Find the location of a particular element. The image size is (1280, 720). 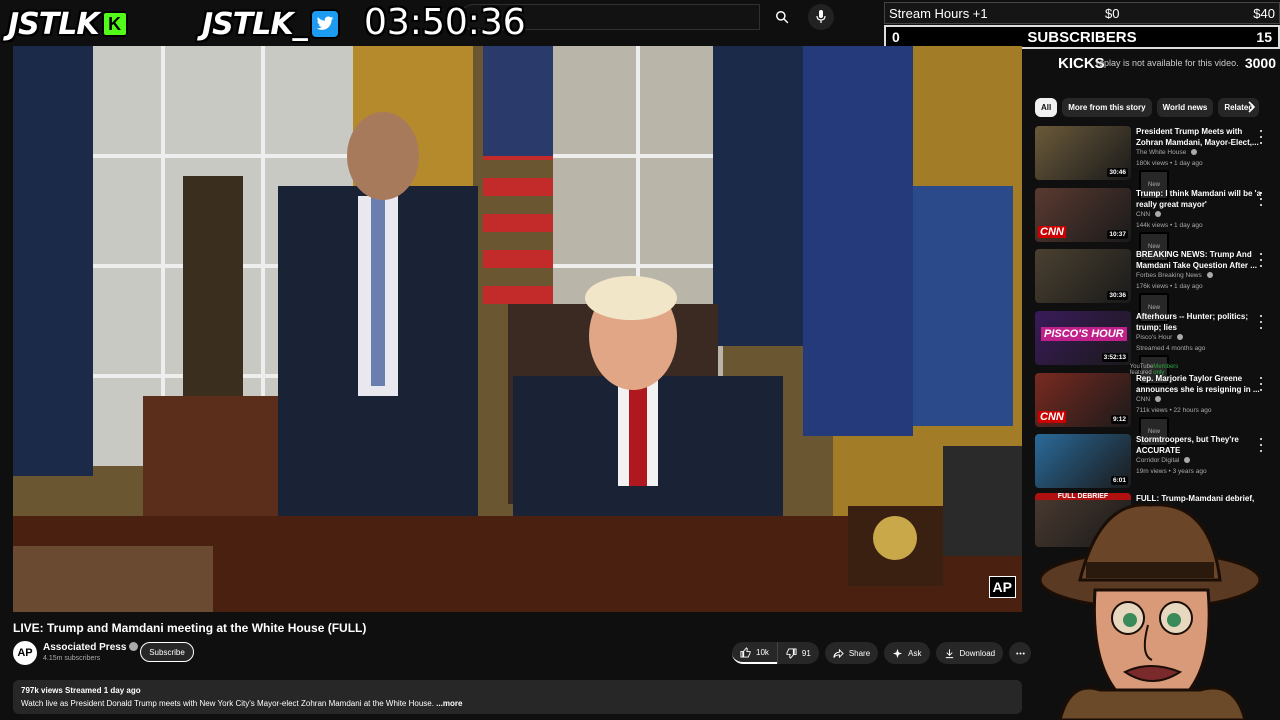

stream-hours-label: Stream Hours +1 is located at coordinates (938, 13).